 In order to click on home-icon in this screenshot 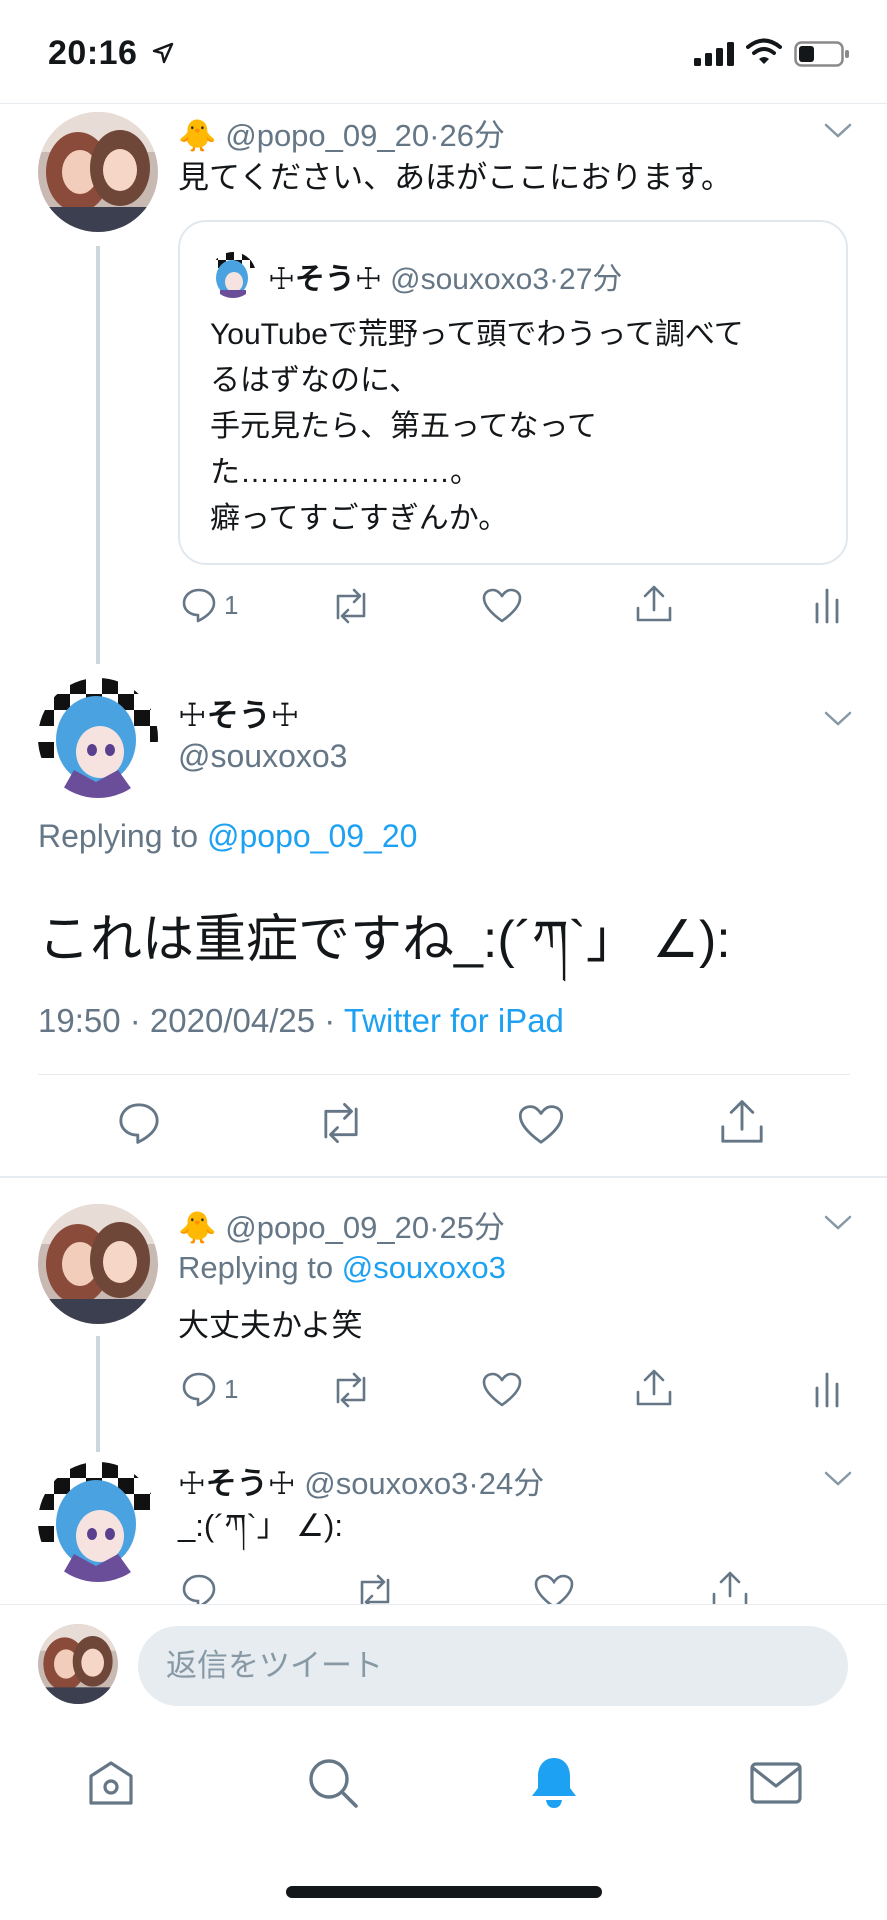, I will do `click(111, 1783)`.